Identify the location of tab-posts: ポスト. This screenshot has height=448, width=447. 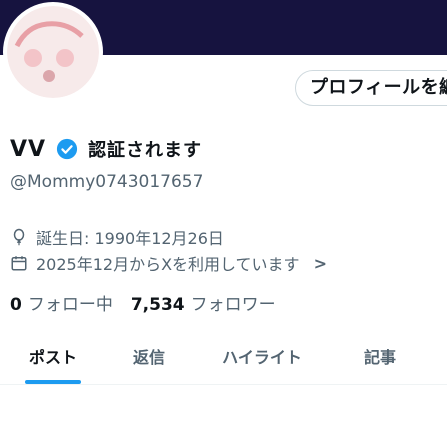
(53, 358).